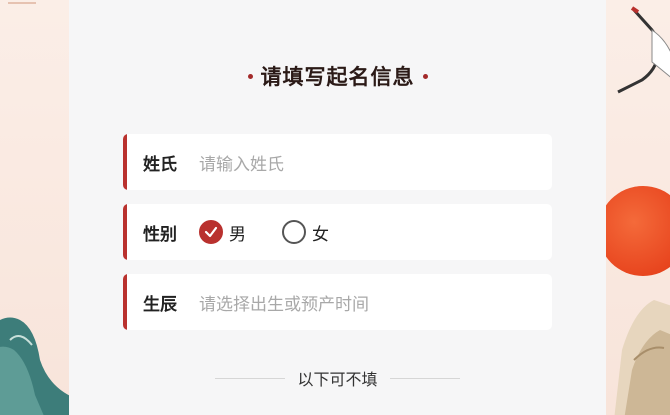  What do you see at coordinates (634, 231) in the screenshot?
I see `sun-illustration` at bounding box center [634, 231].